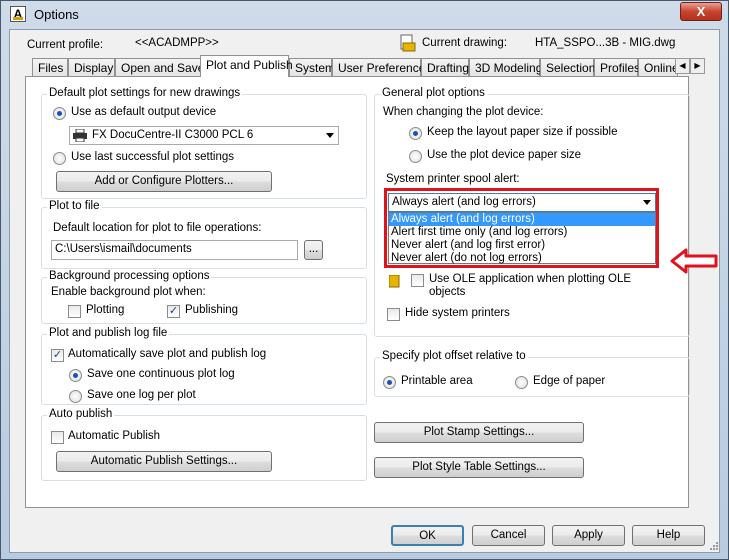 The height and width of the screenshot is (560, 729). Describe the element at coordinates (427, 535) in the screenshot. I see `ok-button: OK` at that location.